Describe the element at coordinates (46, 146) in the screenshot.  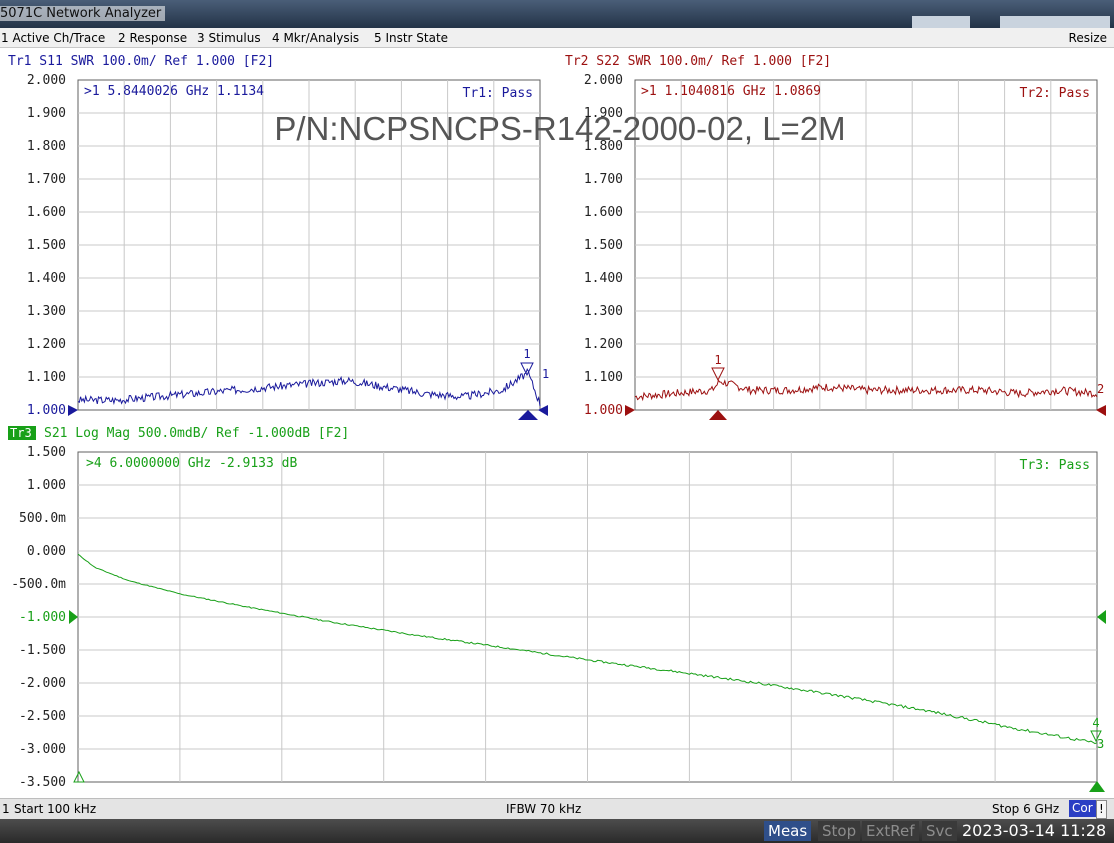
I see `tr1-y-tick-label: 1.800` at that location.